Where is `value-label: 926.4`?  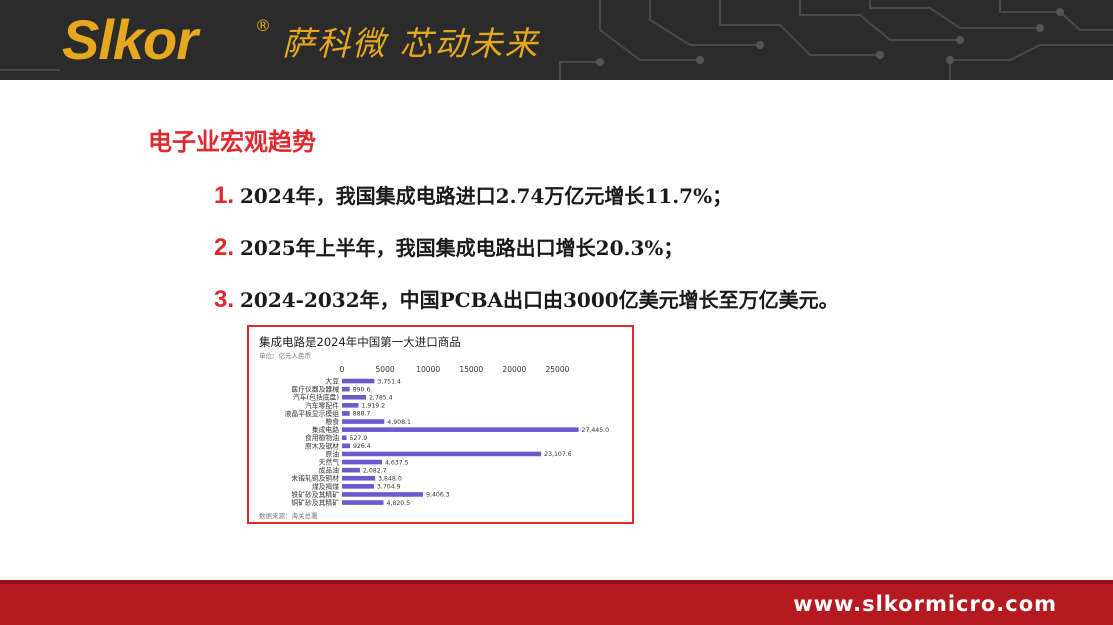
value-label: 926.4 is located at coordinates (362, 446).